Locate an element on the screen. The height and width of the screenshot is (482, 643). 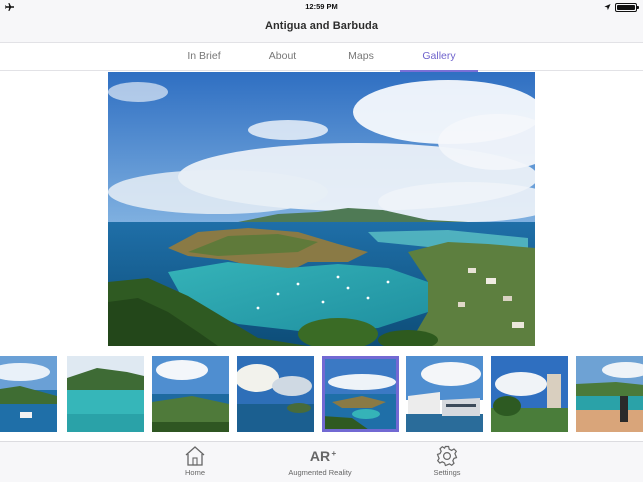
tab-label: Maps is located at coordinates (361, 56).